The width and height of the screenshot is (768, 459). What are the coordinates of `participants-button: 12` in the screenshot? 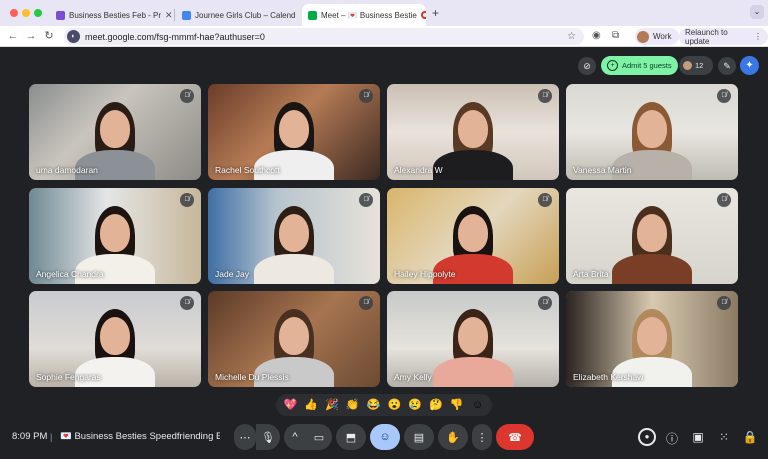 It's located at (696, 65).